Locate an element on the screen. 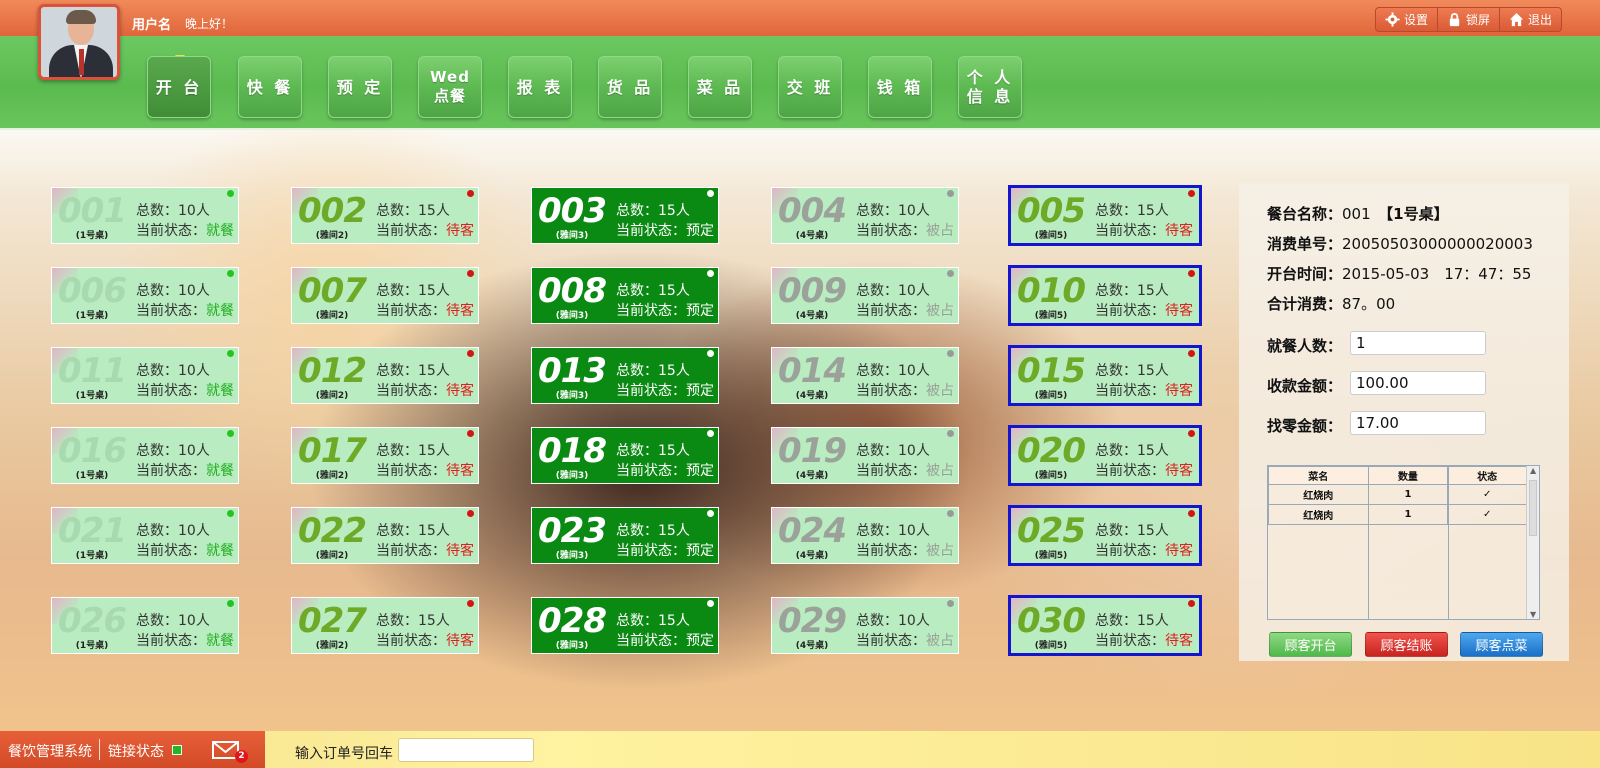  table-card: 026 (1号桌) 总数：10人 当前状态：就餐 is located at coordinates (145, 625).